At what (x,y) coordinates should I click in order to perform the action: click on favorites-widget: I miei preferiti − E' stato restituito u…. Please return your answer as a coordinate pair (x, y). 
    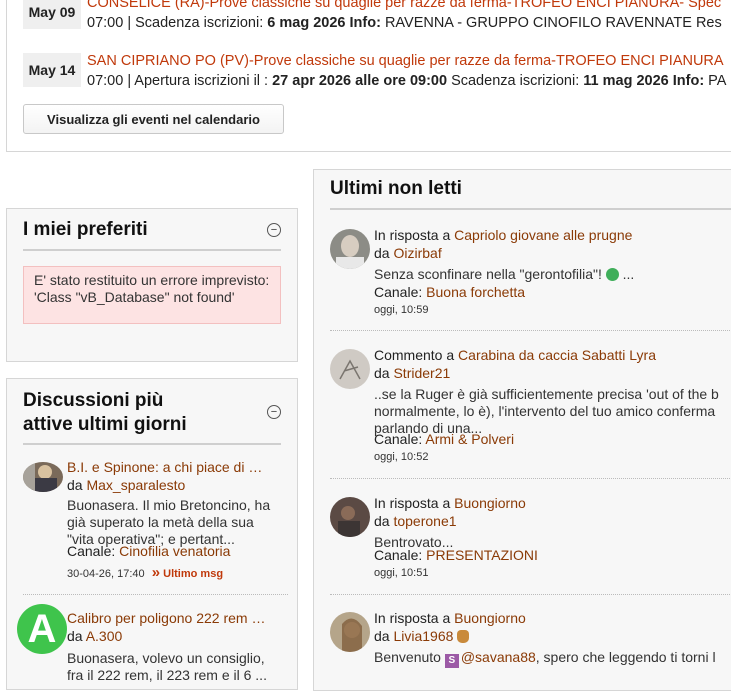
    Looking at the image, I should click on (152, 285).